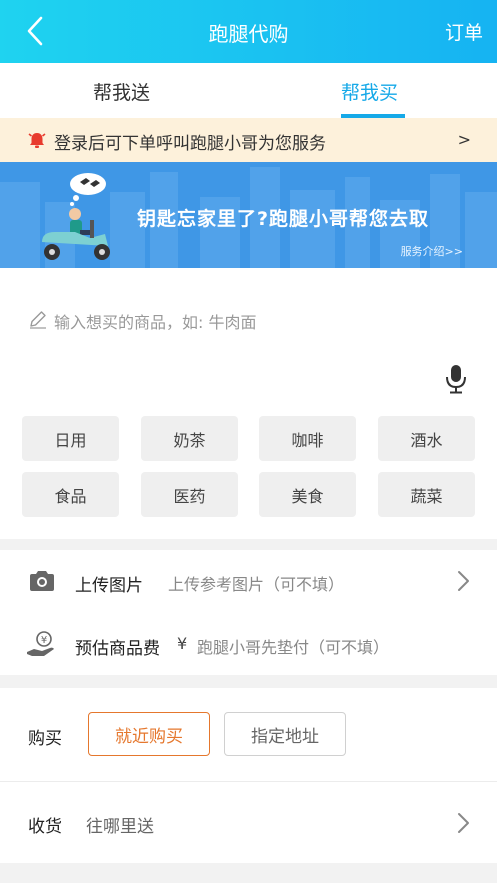  Describe the element at coordinates (117, 649) in the screenshot. I see `estimated-fee-label: 预估商品费` at that location.